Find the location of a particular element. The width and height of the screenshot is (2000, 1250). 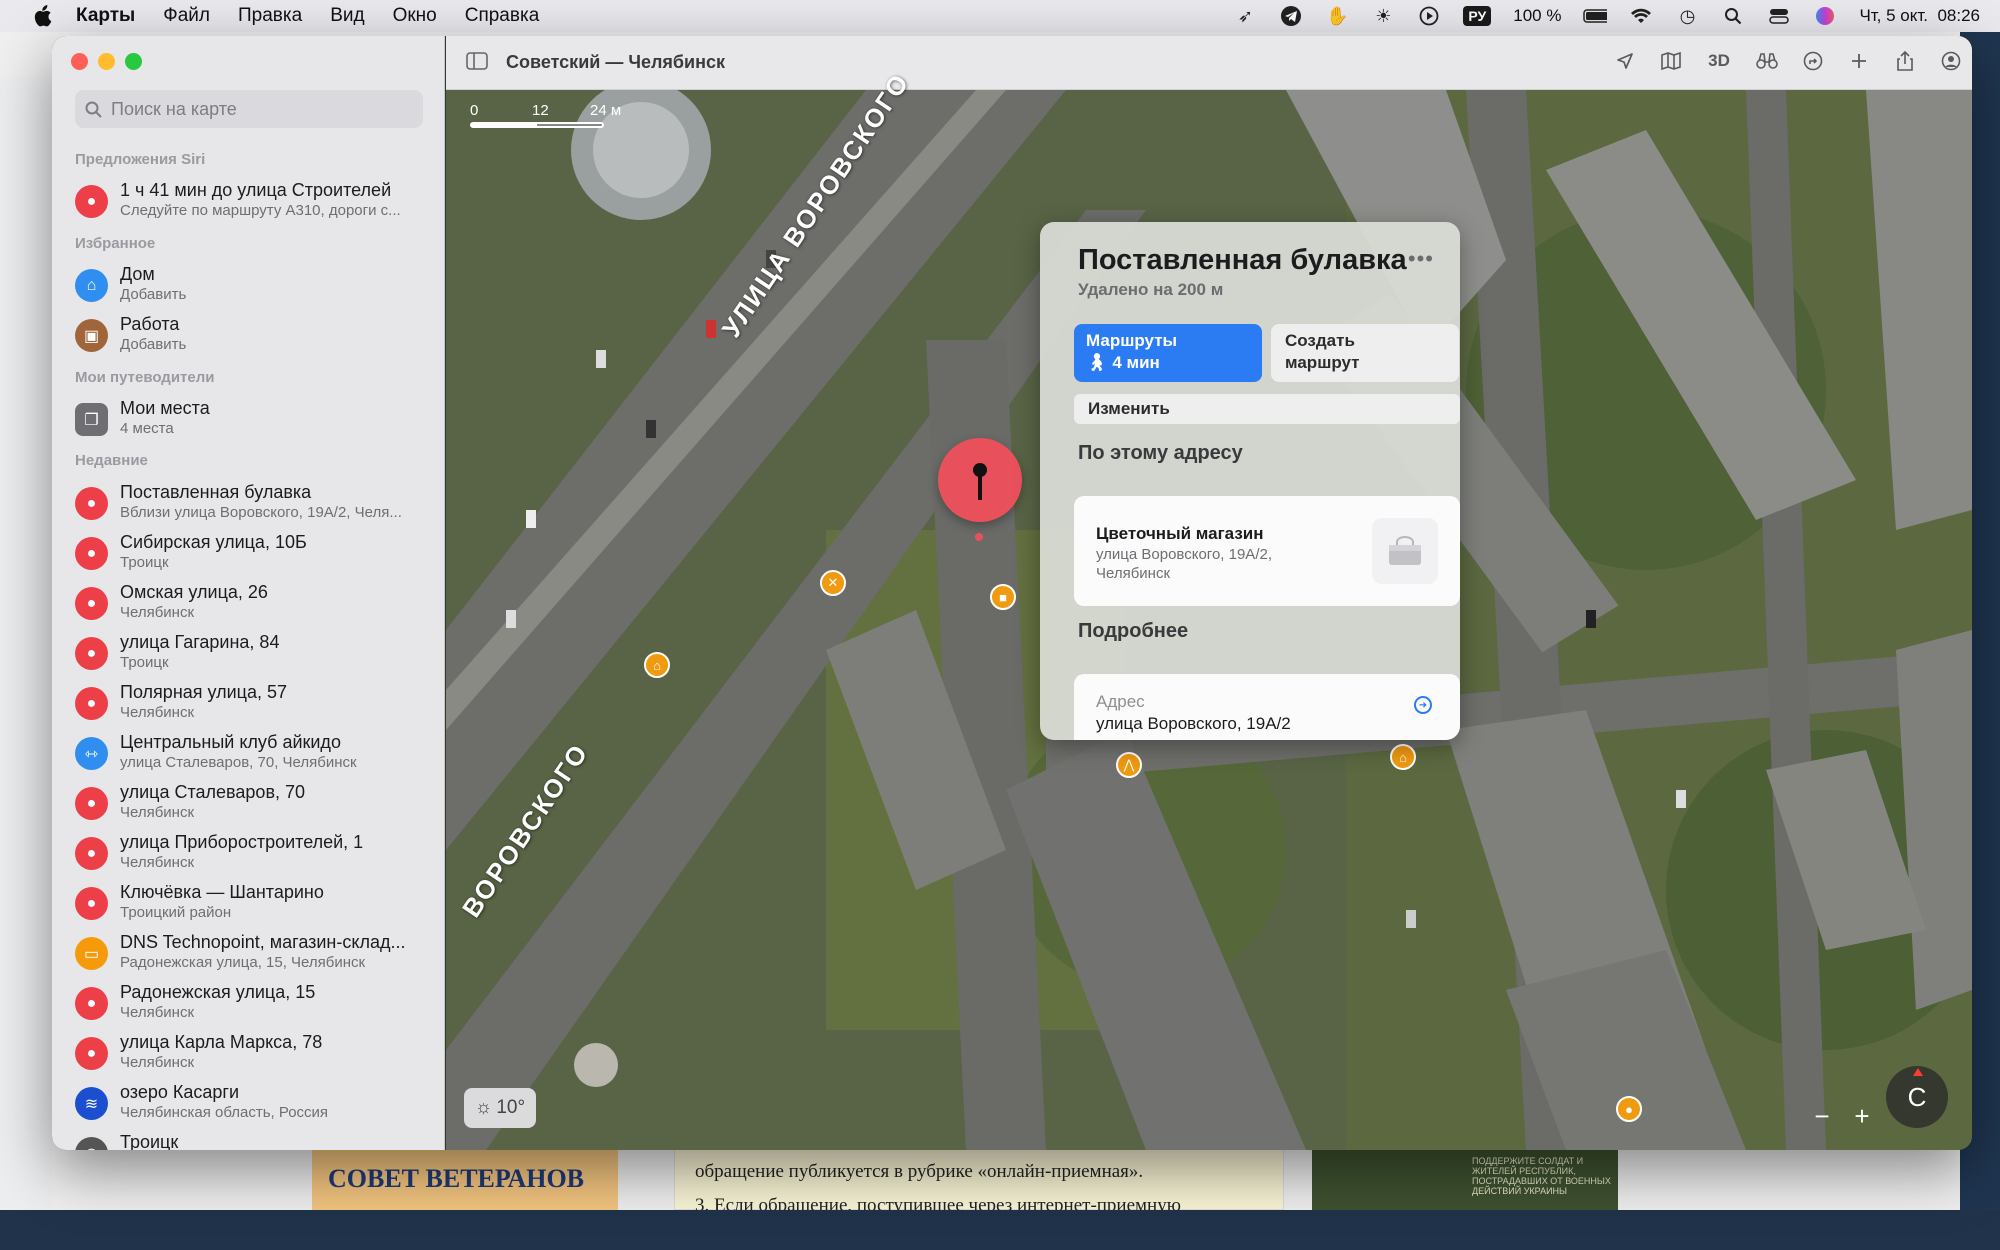

recent-item: ● улица Приборостроителей, 1 Челябинск is located at coordinates (252, 853).